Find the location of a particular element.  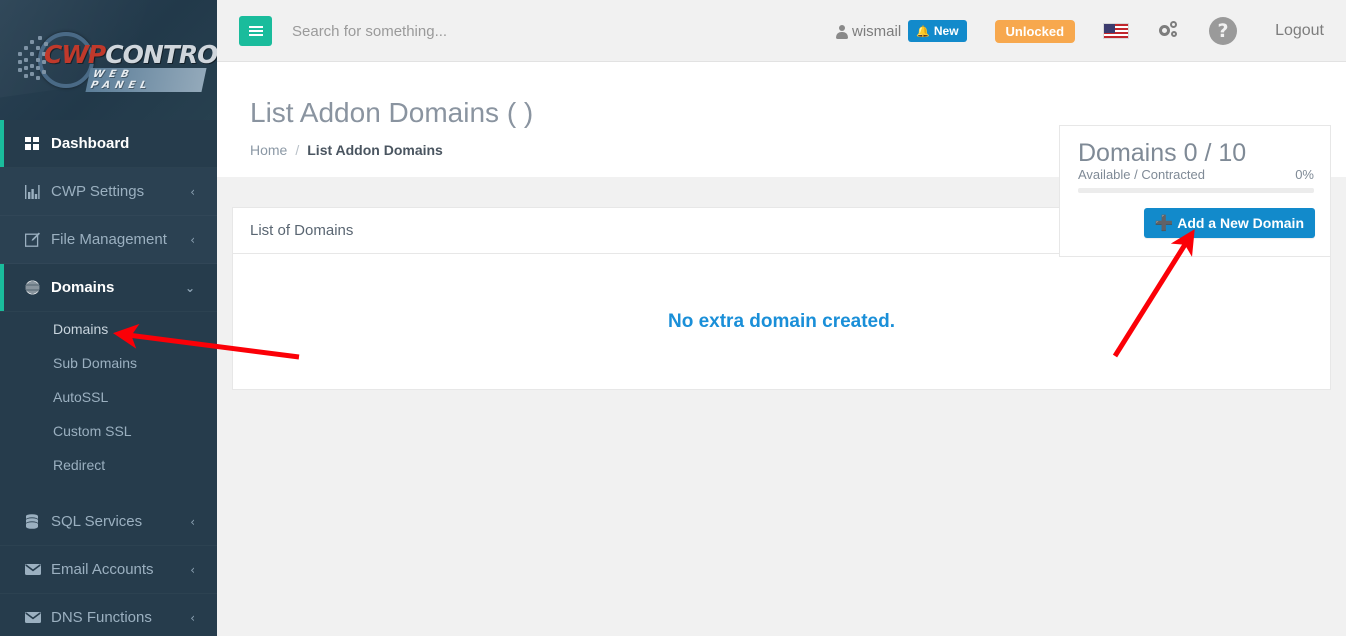

plus-icon: ➕ is located at coordinates (1164, 223).